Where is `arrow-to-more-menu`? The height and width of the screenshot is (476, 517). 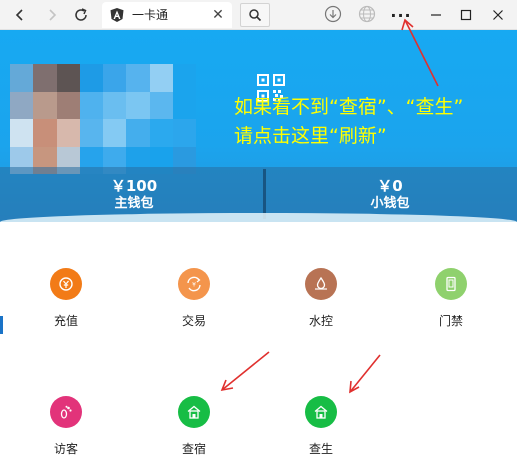 arrow-to-more-menu is located at coordinates (421, 53).